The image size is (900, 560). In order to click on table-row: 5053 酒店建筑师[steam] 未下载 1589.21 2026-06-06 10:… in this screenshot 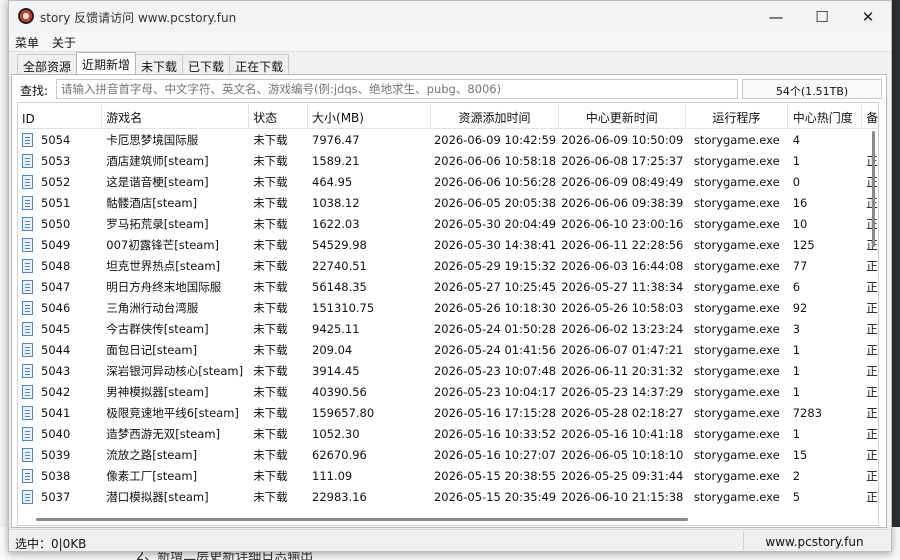, I will do `click(448, 160)`.